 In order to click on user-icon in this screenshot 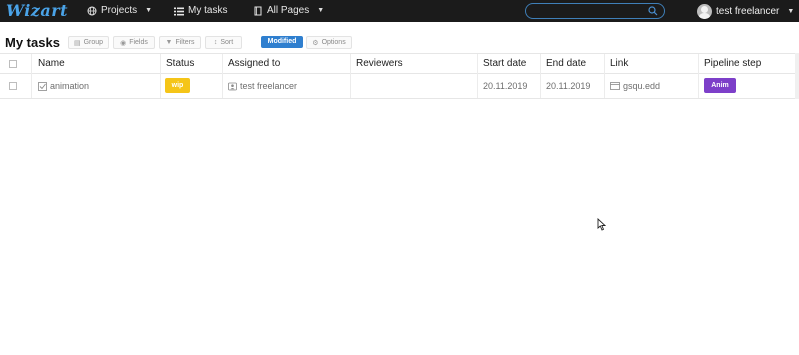, I will do `click(232, 86)`.